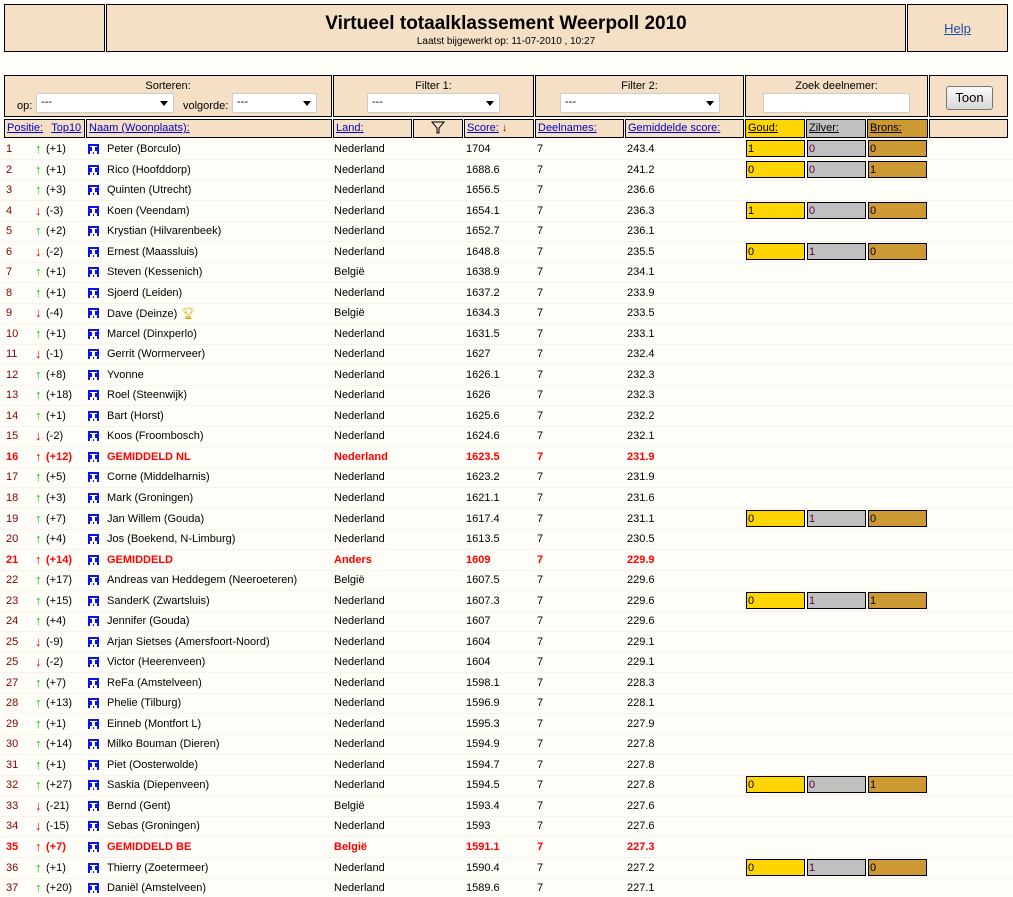  I want to click on participant-name: Daniël (Amstelveen), so click(156, 888).